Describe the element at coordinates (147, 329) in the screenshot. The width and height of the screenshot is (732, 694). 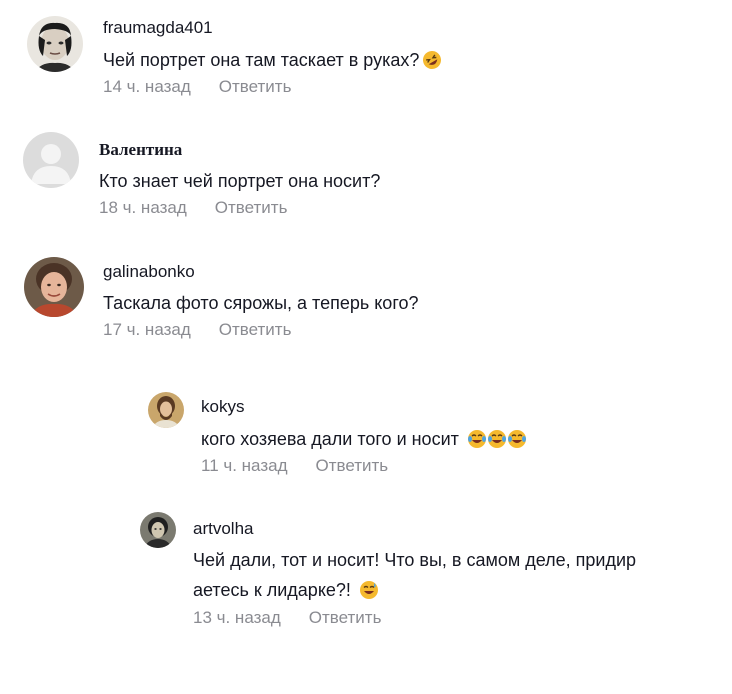
I see `comment-timestamp: 17 ч. назад` at that location.